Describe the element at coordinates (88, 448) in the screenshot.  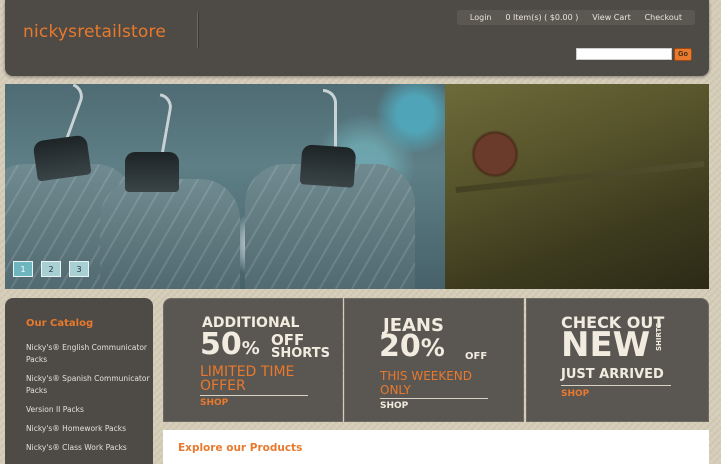
I see `catalog-item-classwork: Nicky's® Class Work Packs` at that location.